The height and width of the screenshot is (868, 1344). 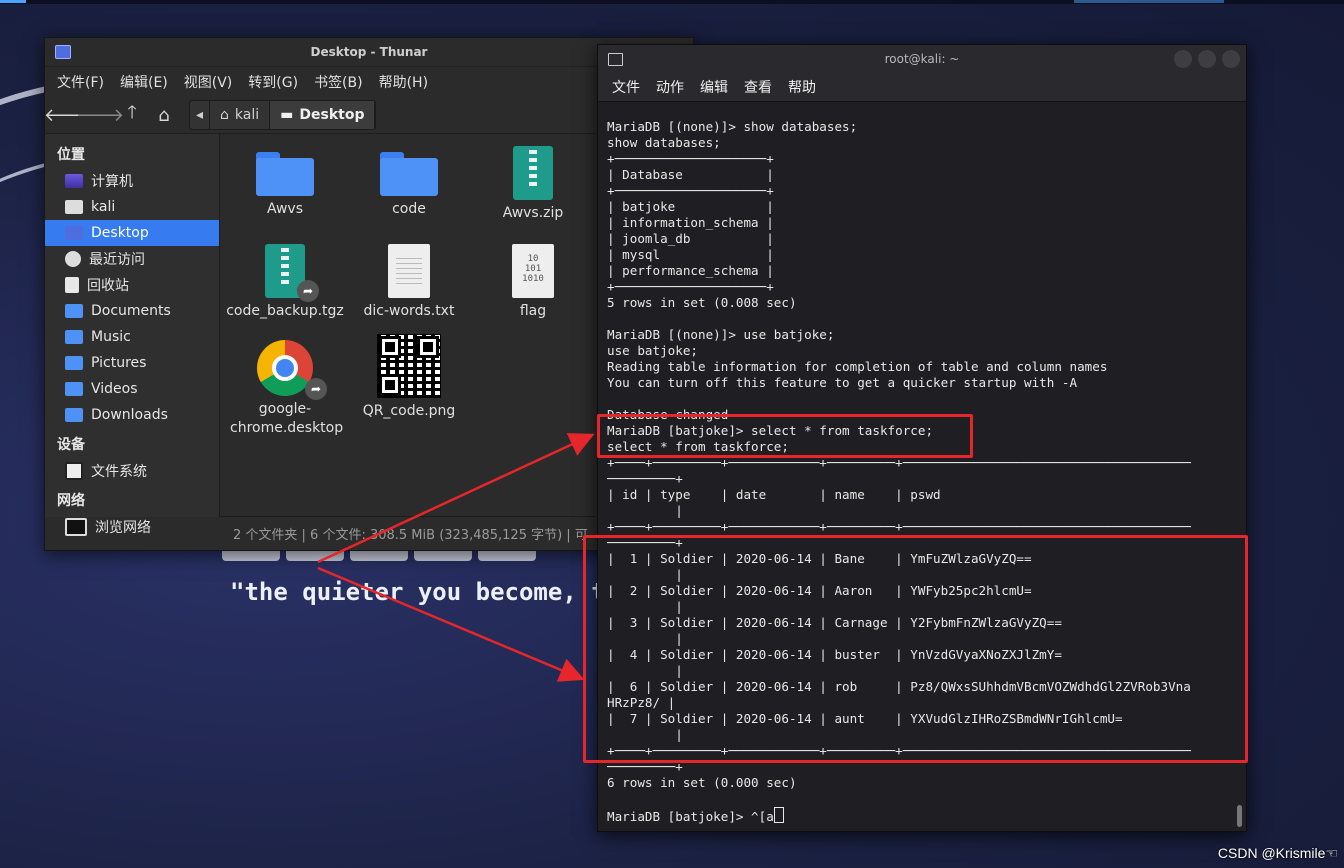 What do you see at coordinates (316, 389) in the screenshot?
I see `symlink-icon: ➦` at bounding box center [316, 389].